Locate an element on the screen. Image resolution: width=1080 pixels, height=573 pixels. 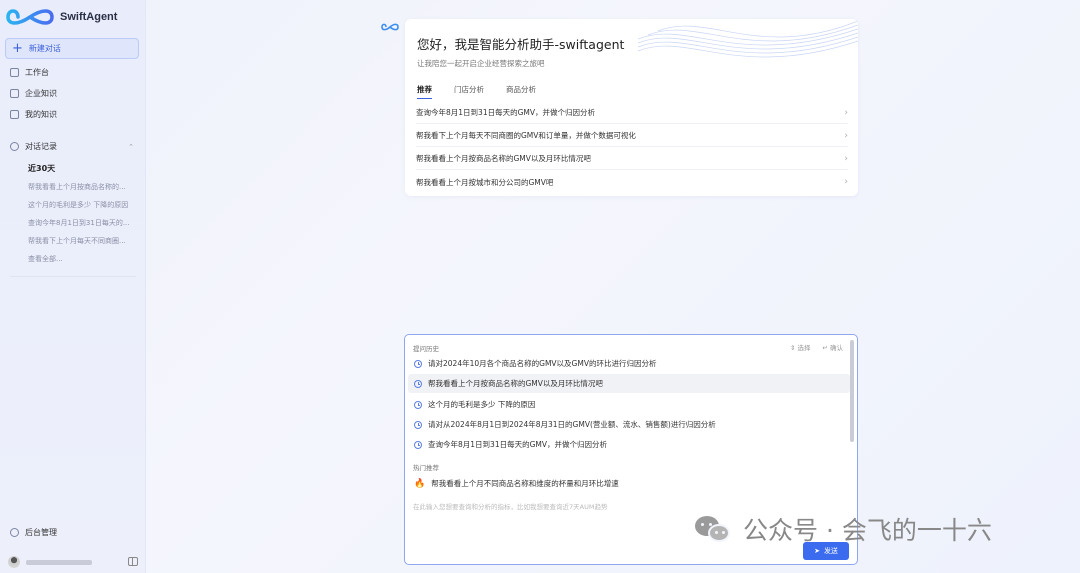
new-chat-label: 新建对话 is located at coordinates (44, 48).